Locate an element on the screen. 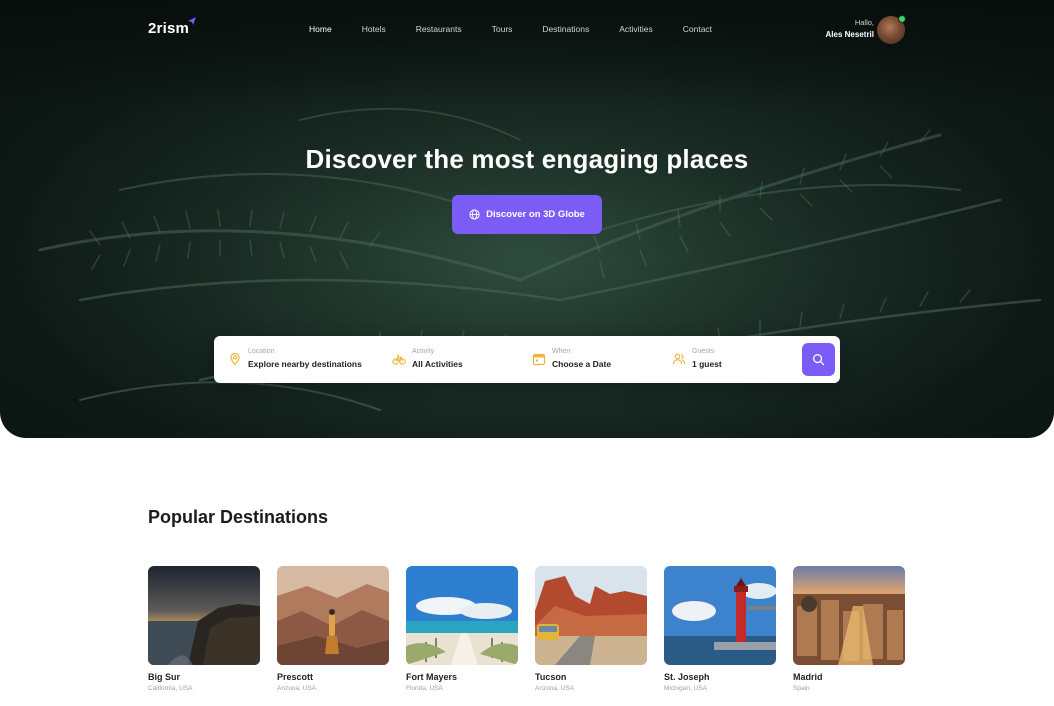 Image resolution: width=1054 pixels, height=706 pixels. destination-card-prescott: Prescott Arizona, USA is located at coordinates (333, 629).